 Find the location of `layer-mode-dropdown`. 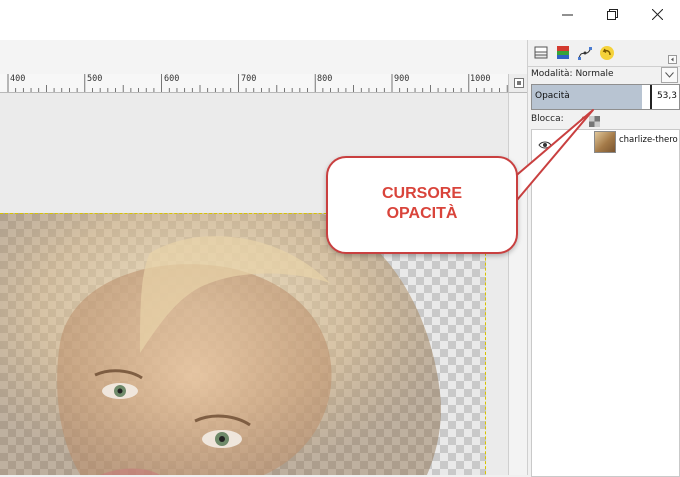

layer-mode-dropdown is located at coordinates (669, 75).